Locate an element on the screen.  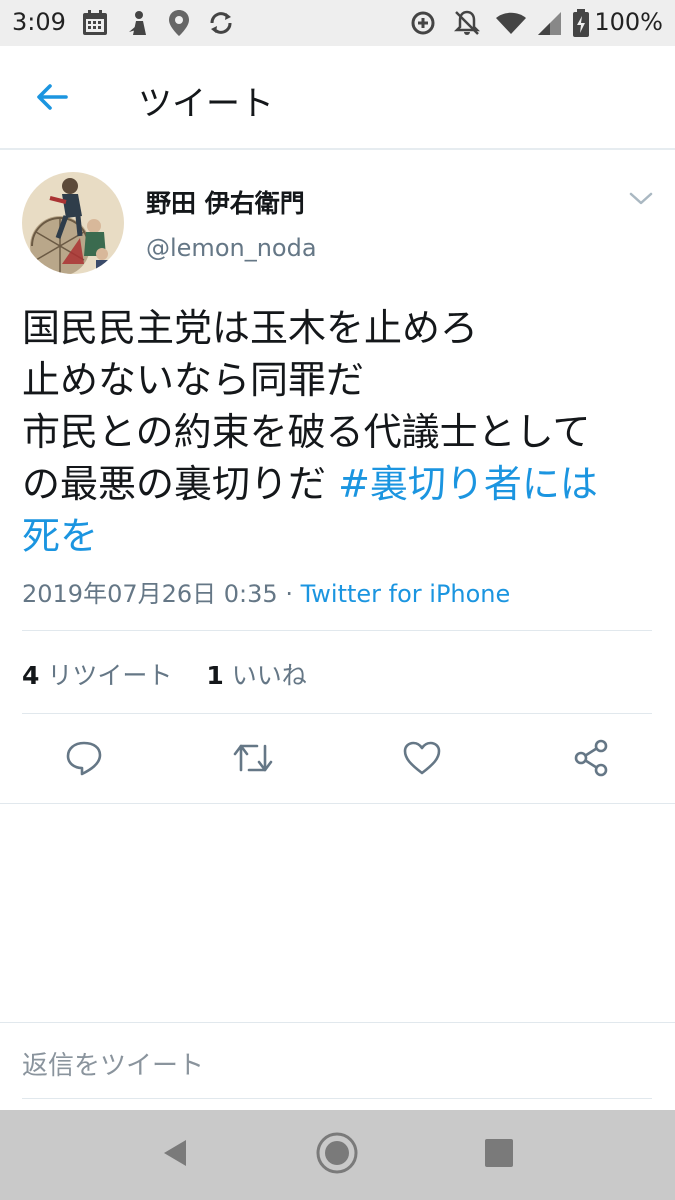
reply-icon is located at coordinates (84, 760).